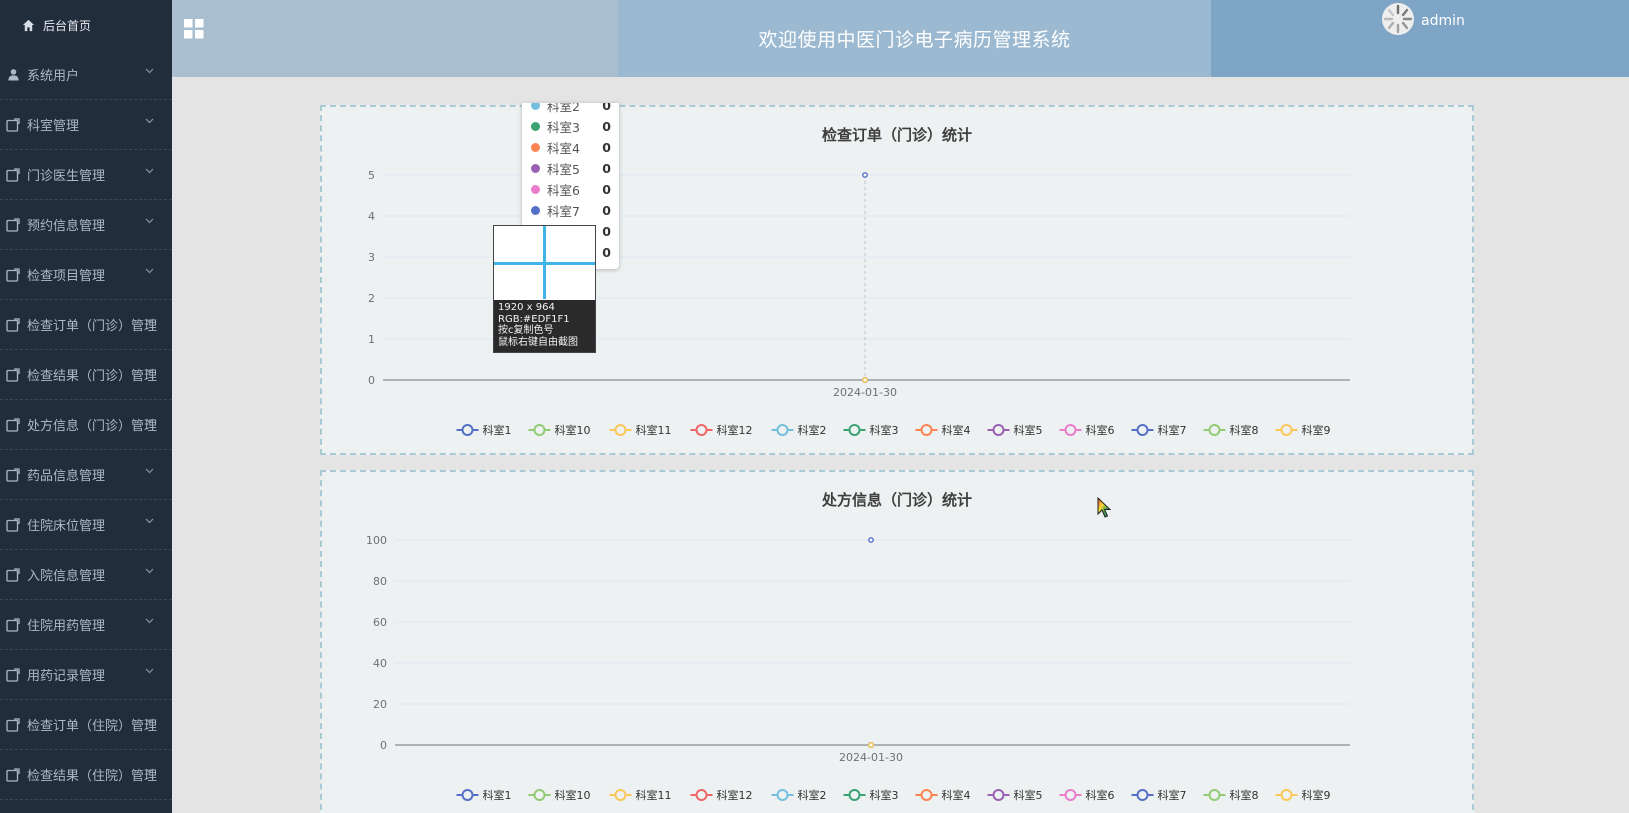  What do you see at coordinates (86, 125) in the screenshot?
I see `sidebar-item: 科室管理` at bounding box center [86, 125].